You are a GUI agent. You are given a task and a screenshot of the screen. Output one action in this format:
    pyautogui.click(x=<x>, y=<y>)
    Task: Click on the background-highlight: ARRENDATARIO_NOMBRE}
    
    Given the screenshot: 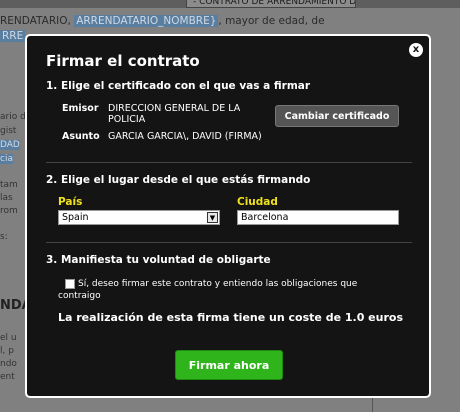 What is the action you would take?
    pyautogui.click(x=146, y=21)
    